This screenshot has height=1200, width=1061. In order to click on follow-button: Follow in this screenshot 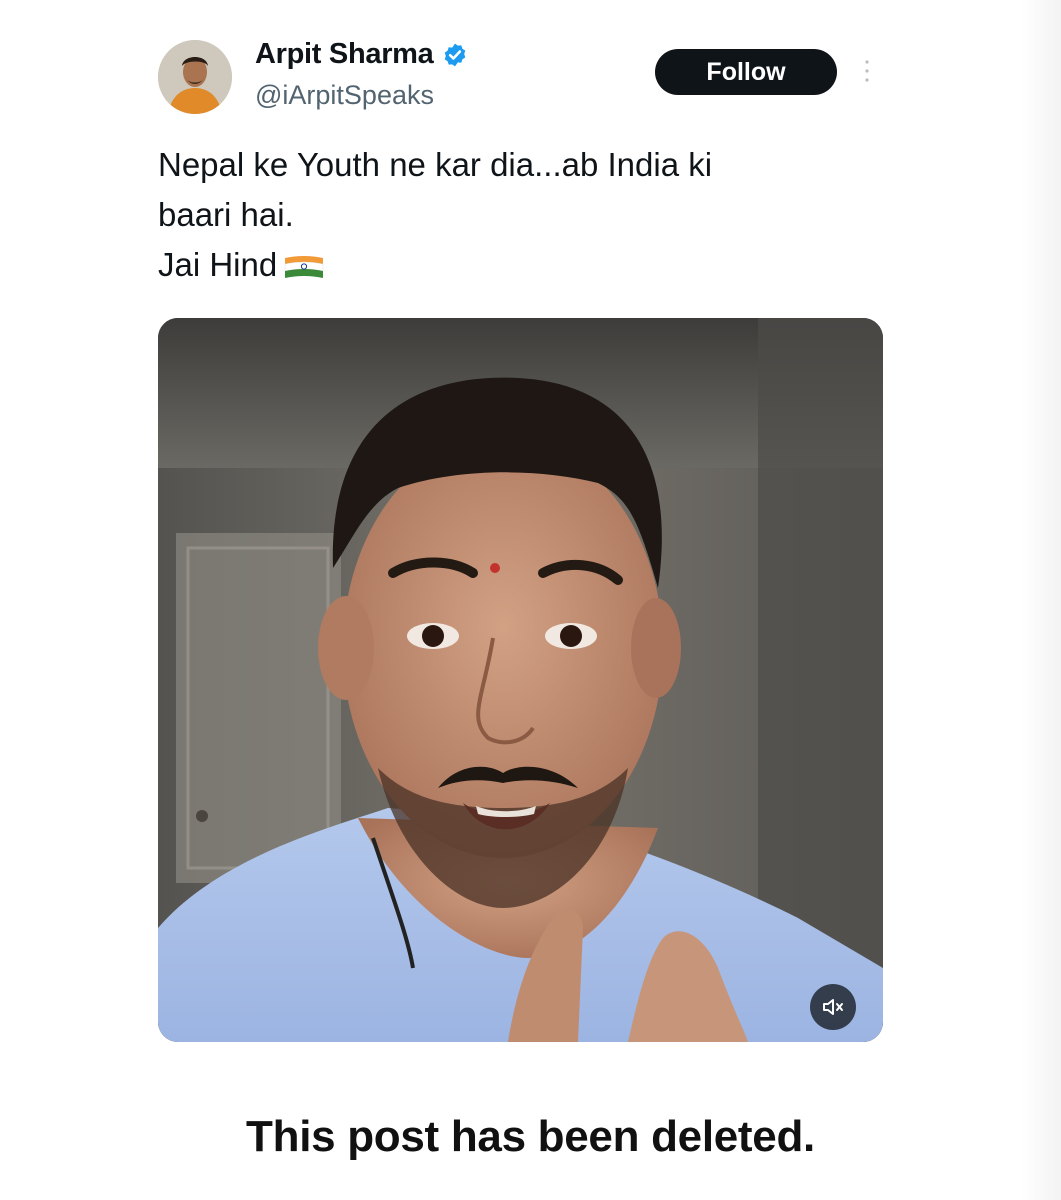, I will do `click(746, 72)`.